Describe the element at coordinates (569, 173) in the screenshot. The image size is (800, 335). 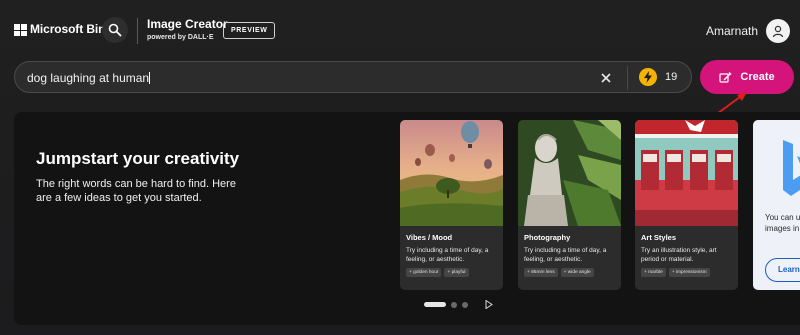
I see `photography-image` at that location.